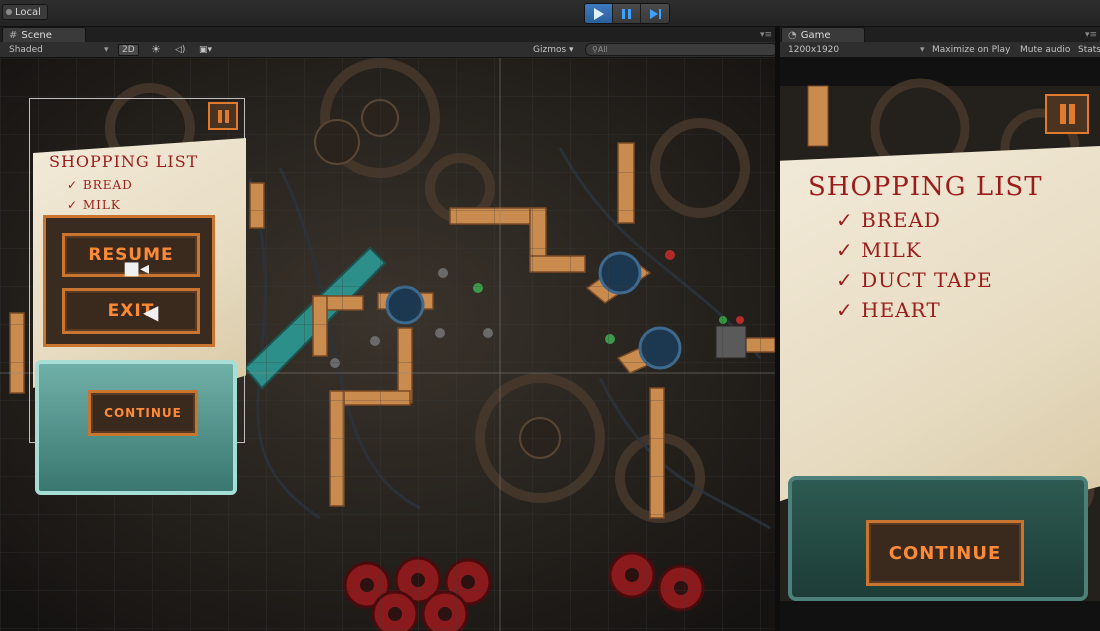 The image size is (1100, 631). Describe the element at coordinates (1067, 114) in the screenshot. I see `game-pause-button` at that location.